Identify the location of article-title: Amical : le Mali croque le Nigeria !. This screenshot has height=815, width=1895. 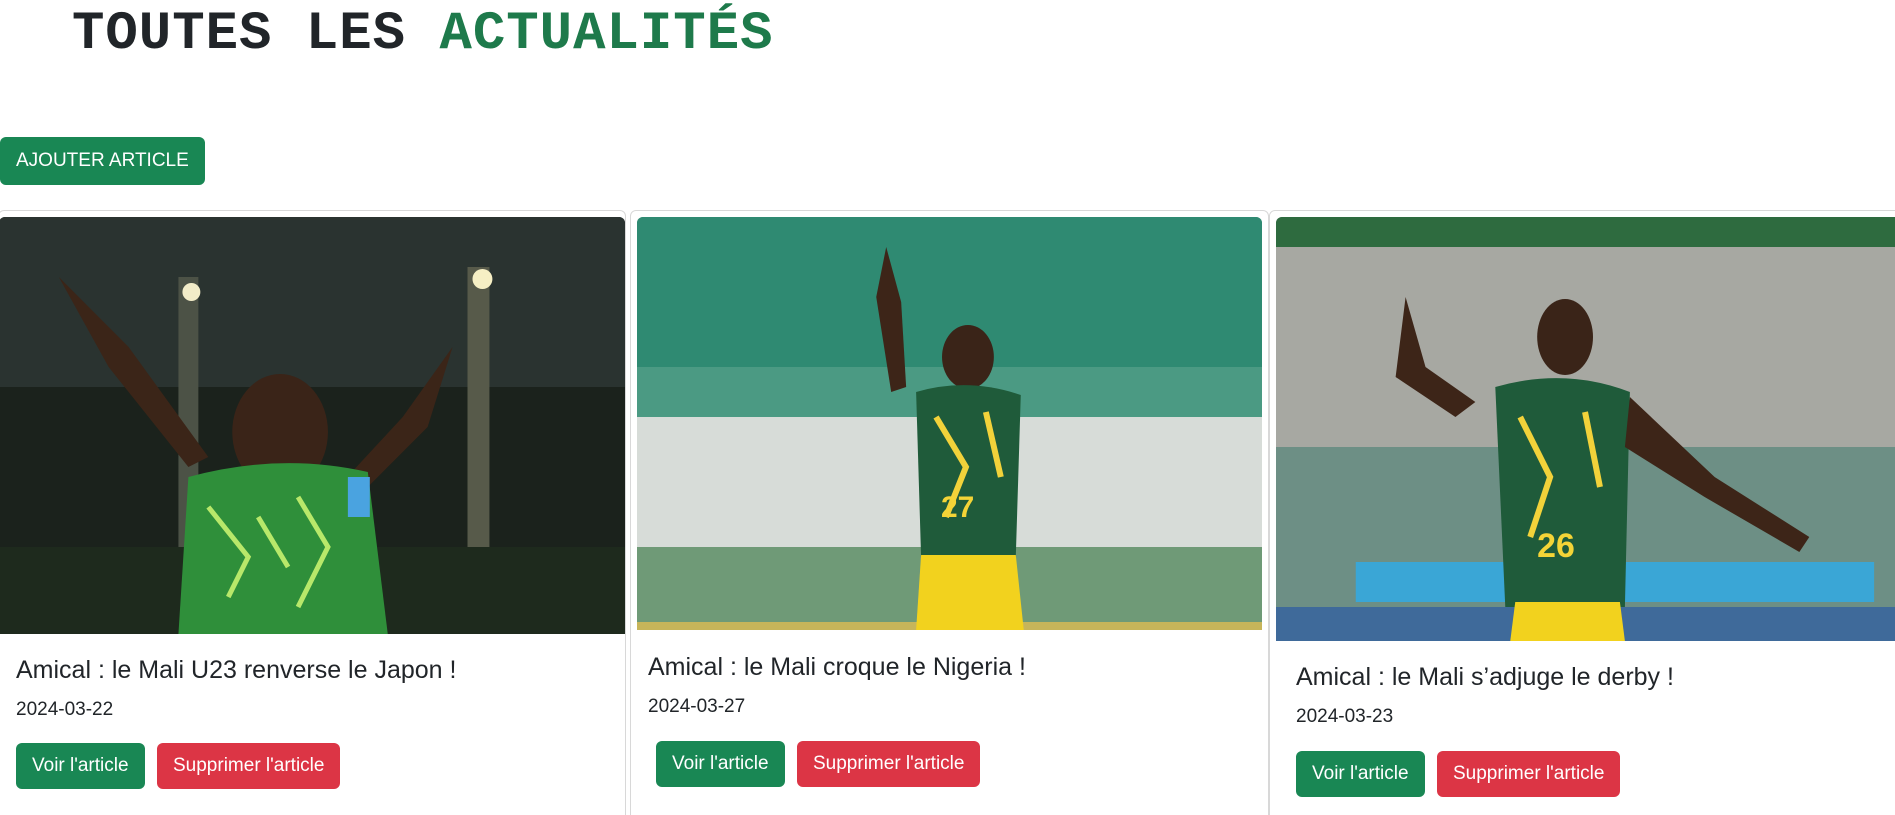
(837, 667).